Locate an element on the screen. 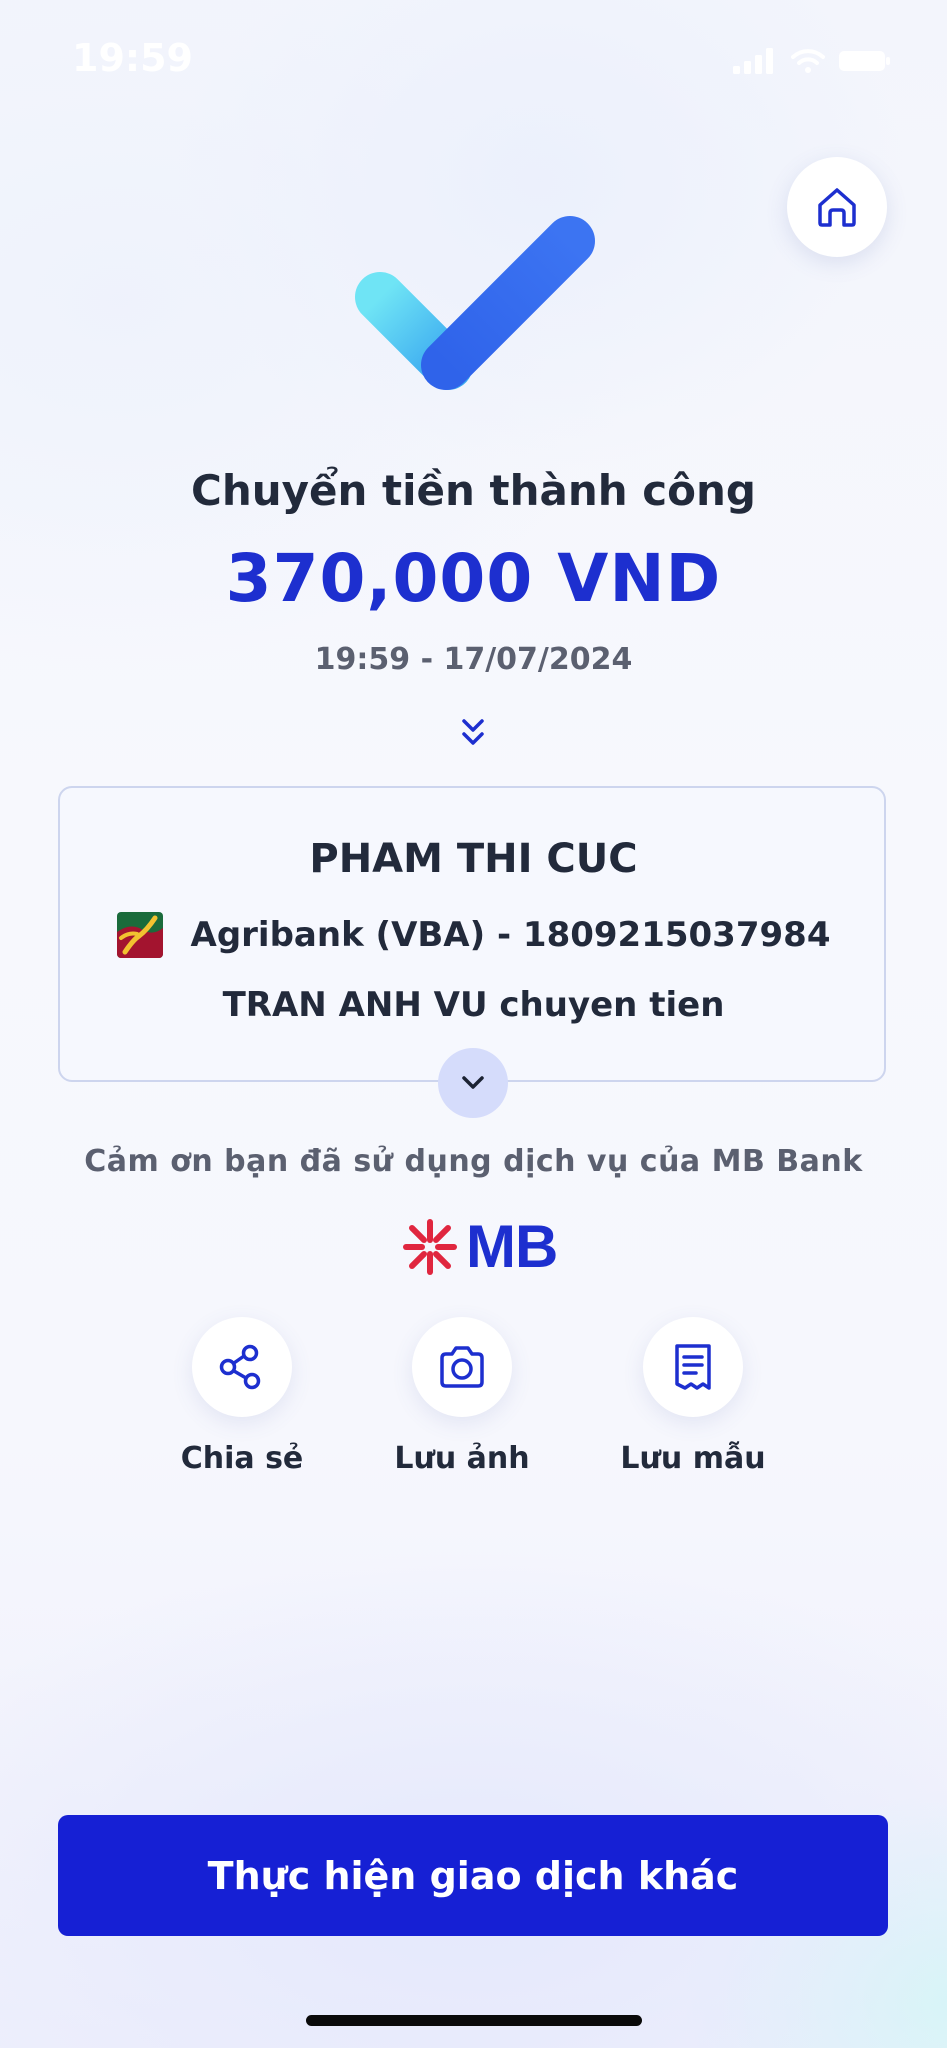  success-check-icon is located at coordinates (475, 303).